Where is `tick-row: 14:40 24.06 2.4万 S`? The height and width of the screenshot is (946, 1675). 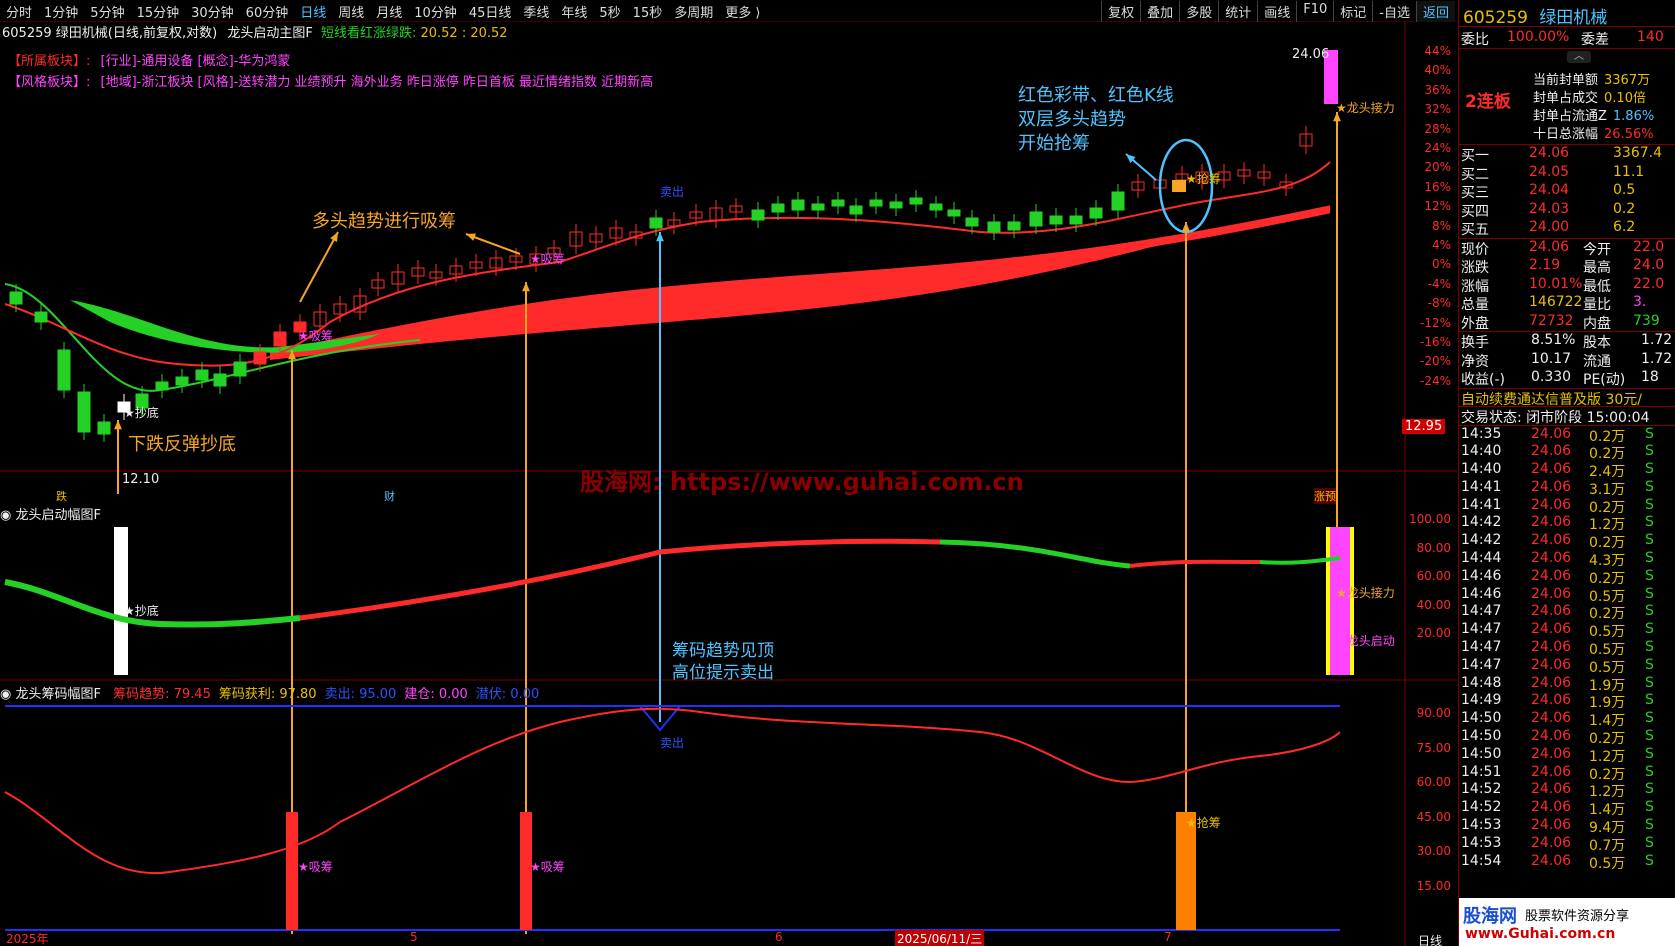 tick-row: 14:40 24.06 2.4万 S is located at coordinates (1567, 470).